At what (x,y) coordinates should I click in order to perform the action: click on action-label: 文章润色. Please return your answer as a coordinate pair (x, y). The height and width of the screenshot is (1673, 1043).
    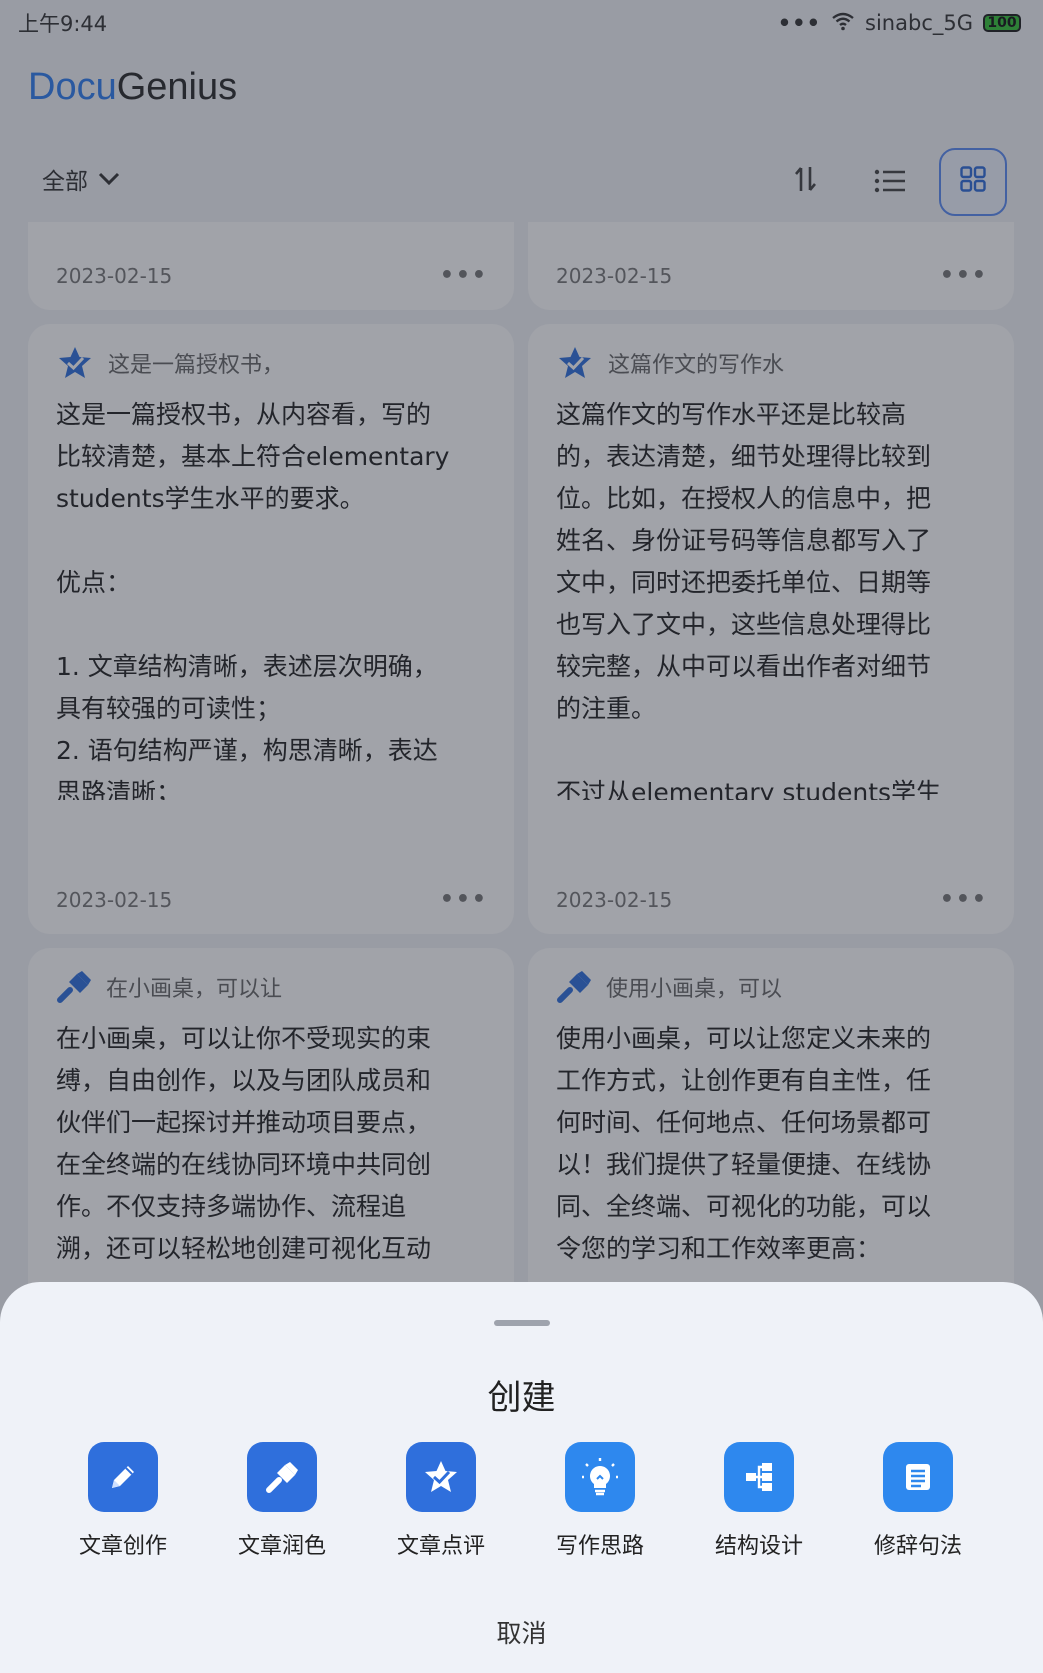
    Looking at the image, I should click on (281, 1546).